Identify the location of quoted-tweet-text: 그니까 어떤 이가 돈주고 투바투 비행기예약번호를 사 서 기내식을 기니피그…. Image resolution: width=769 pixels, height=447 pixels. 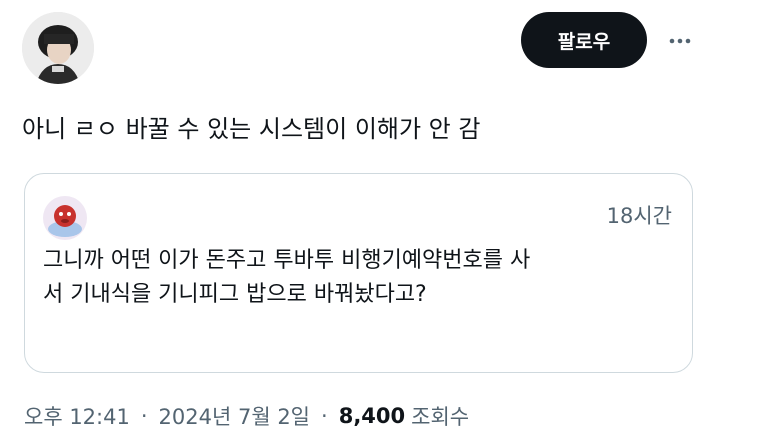
(358, 278).